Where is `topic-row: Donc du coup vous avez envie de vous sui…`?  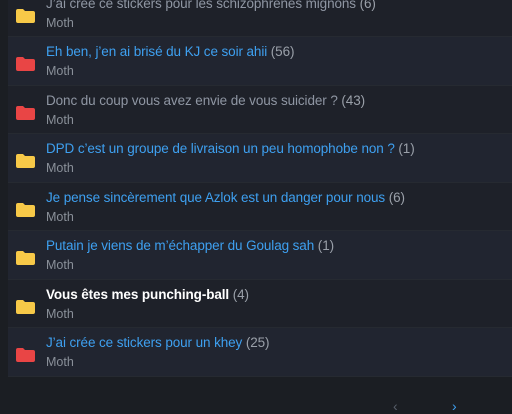
topic-row: Donc du coup vous avez envie de vous sui… is located at coordinates (260, 109).